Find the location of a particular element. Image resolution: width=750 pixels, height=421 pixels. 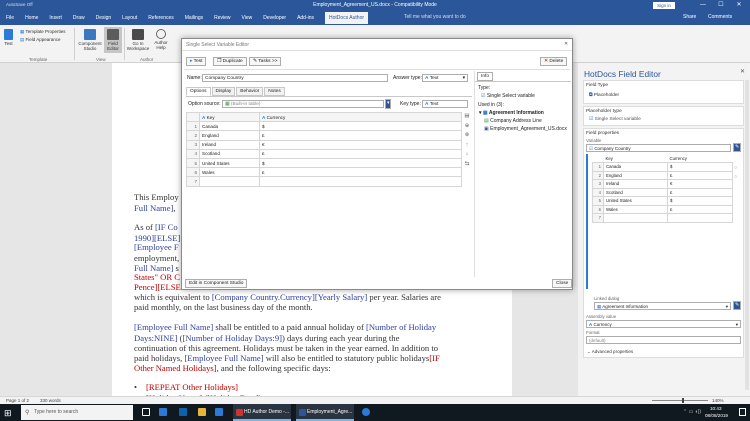

used-in-item: ▣ Employment_Agreement_US.docx is located at coordinates (524, 130).